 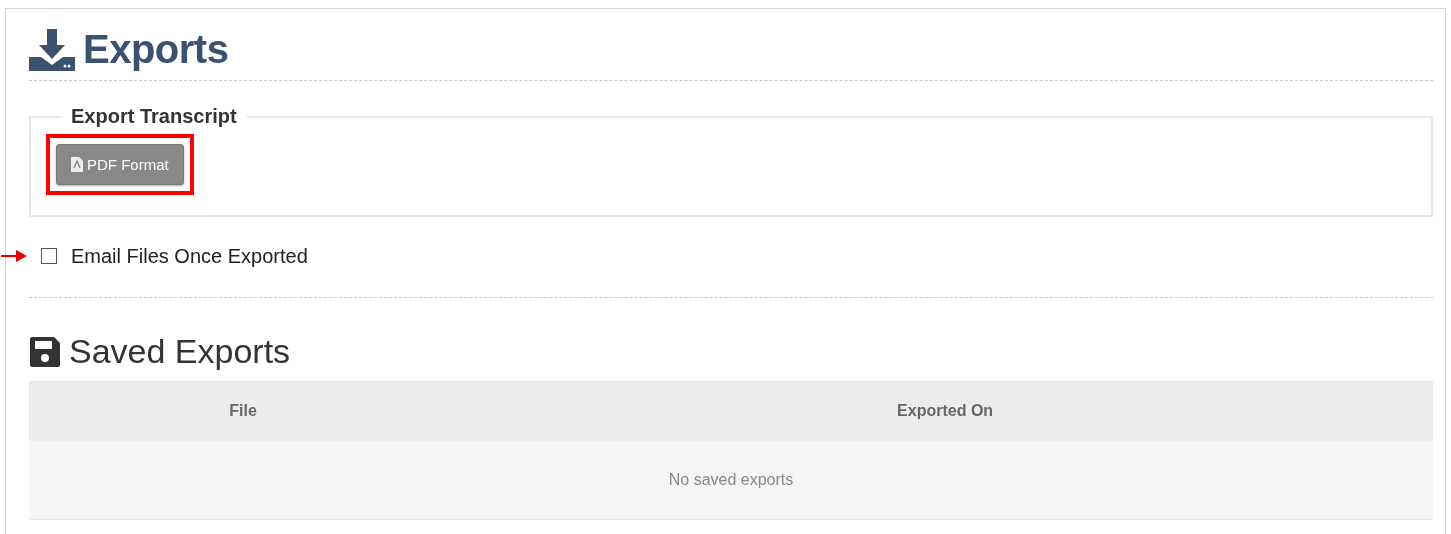 What do you see at coordinates (731, 480) in the screenshot?
I see `empty-message: No saved exports` at bounding box center [731, 480].